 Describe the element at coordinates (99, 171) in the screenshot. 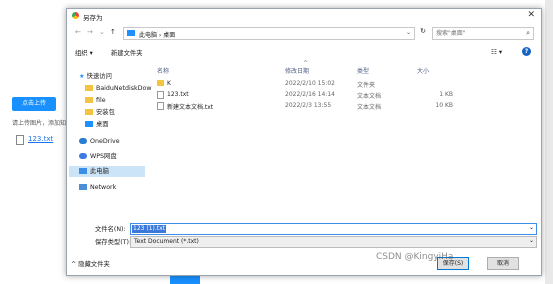

I see `sidebar-item-label: 此电脑` at that location.